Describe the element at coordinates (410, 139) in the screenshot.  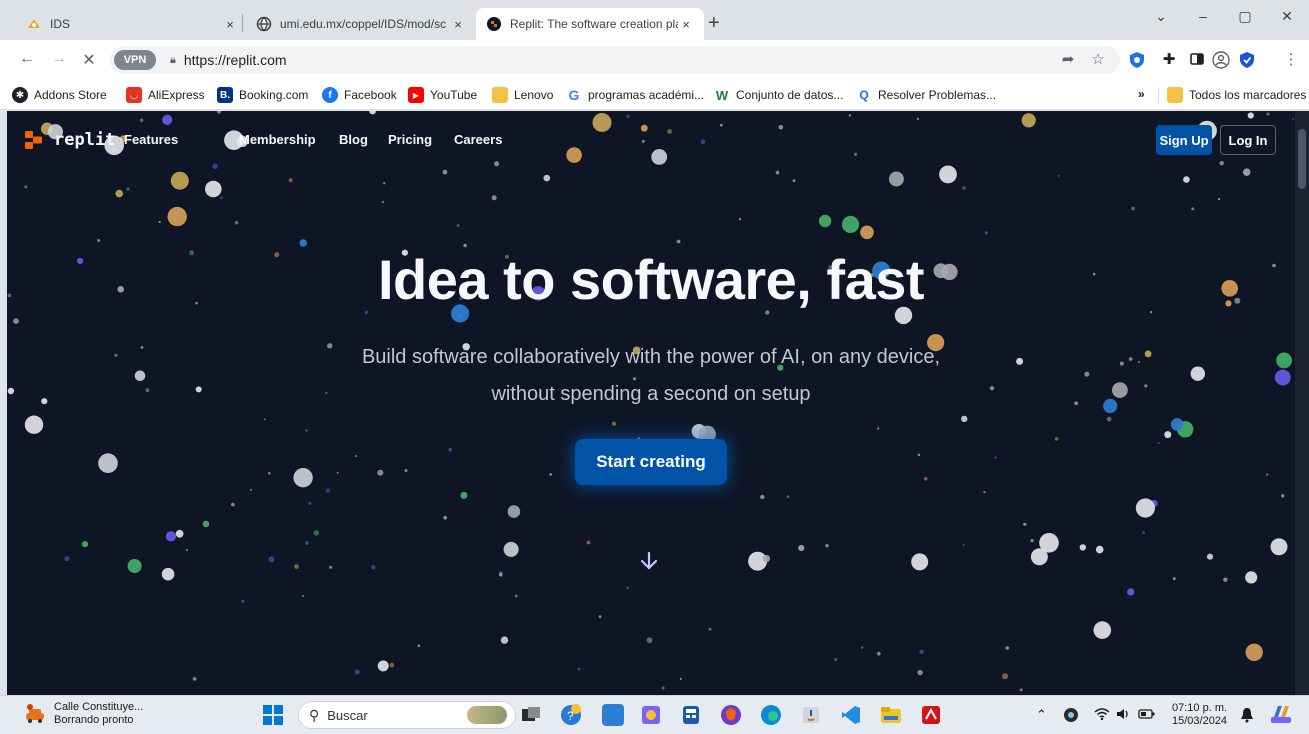
I see `nav-pricing: Pricing` at that location.